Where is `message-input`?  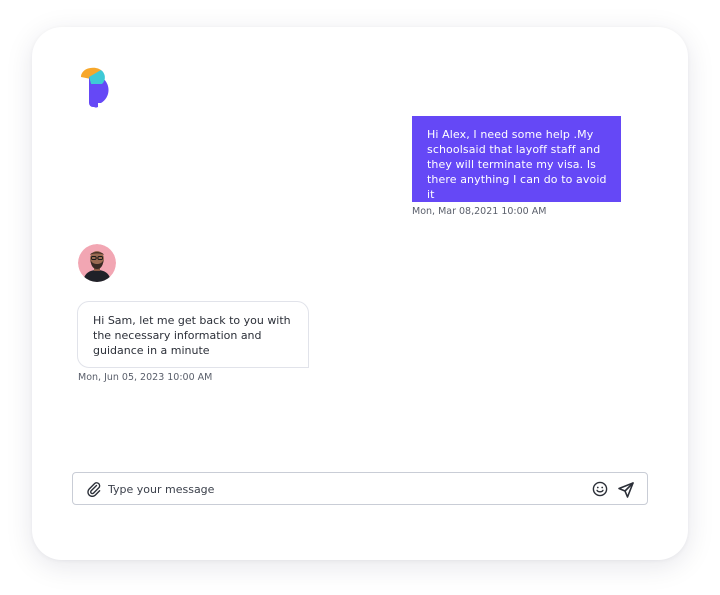
message-input is located at coordinates (343, 489).